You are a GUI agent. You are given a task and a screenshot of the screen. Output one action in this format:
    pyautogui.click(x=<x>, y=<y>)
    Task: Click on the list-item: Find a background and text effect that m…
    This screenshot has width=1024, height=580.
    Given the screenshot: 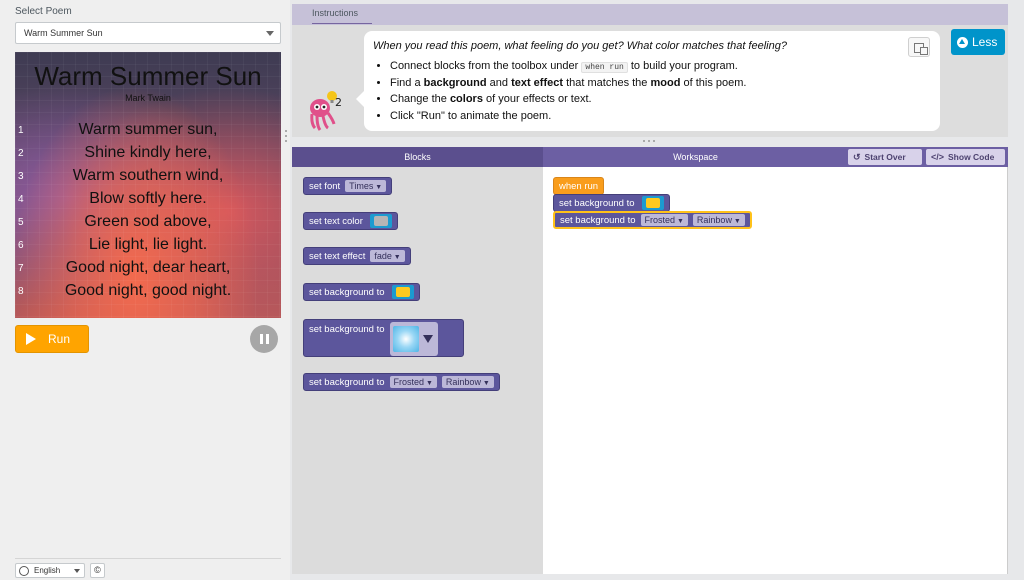 What is the action you would take?
    pyautogui.click(x=568, y=83)
    